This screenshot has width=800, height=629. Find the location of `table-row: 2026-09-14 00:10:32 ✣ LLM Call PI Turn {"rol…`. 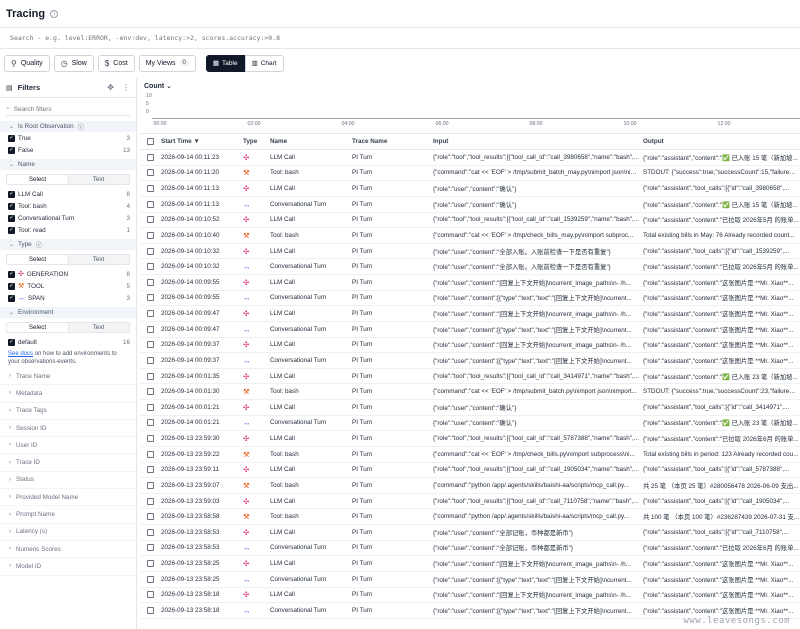

table-row: 2026-09-14 00:10:32 ✣ LLM Call PI Turn {"rol… is located at coordinates (470, 252).